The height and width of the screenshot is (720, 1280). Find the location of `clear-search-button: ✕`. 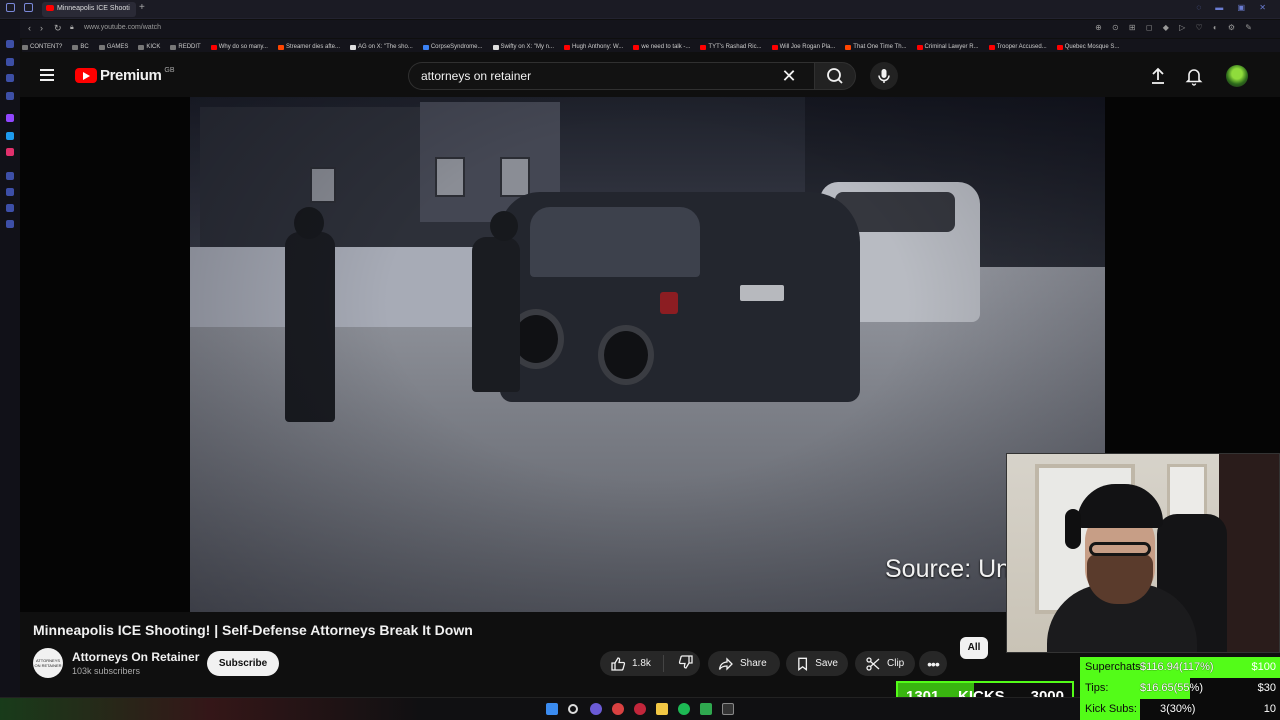

clear-search-button: ✕ is located at coordinates (789, 76).